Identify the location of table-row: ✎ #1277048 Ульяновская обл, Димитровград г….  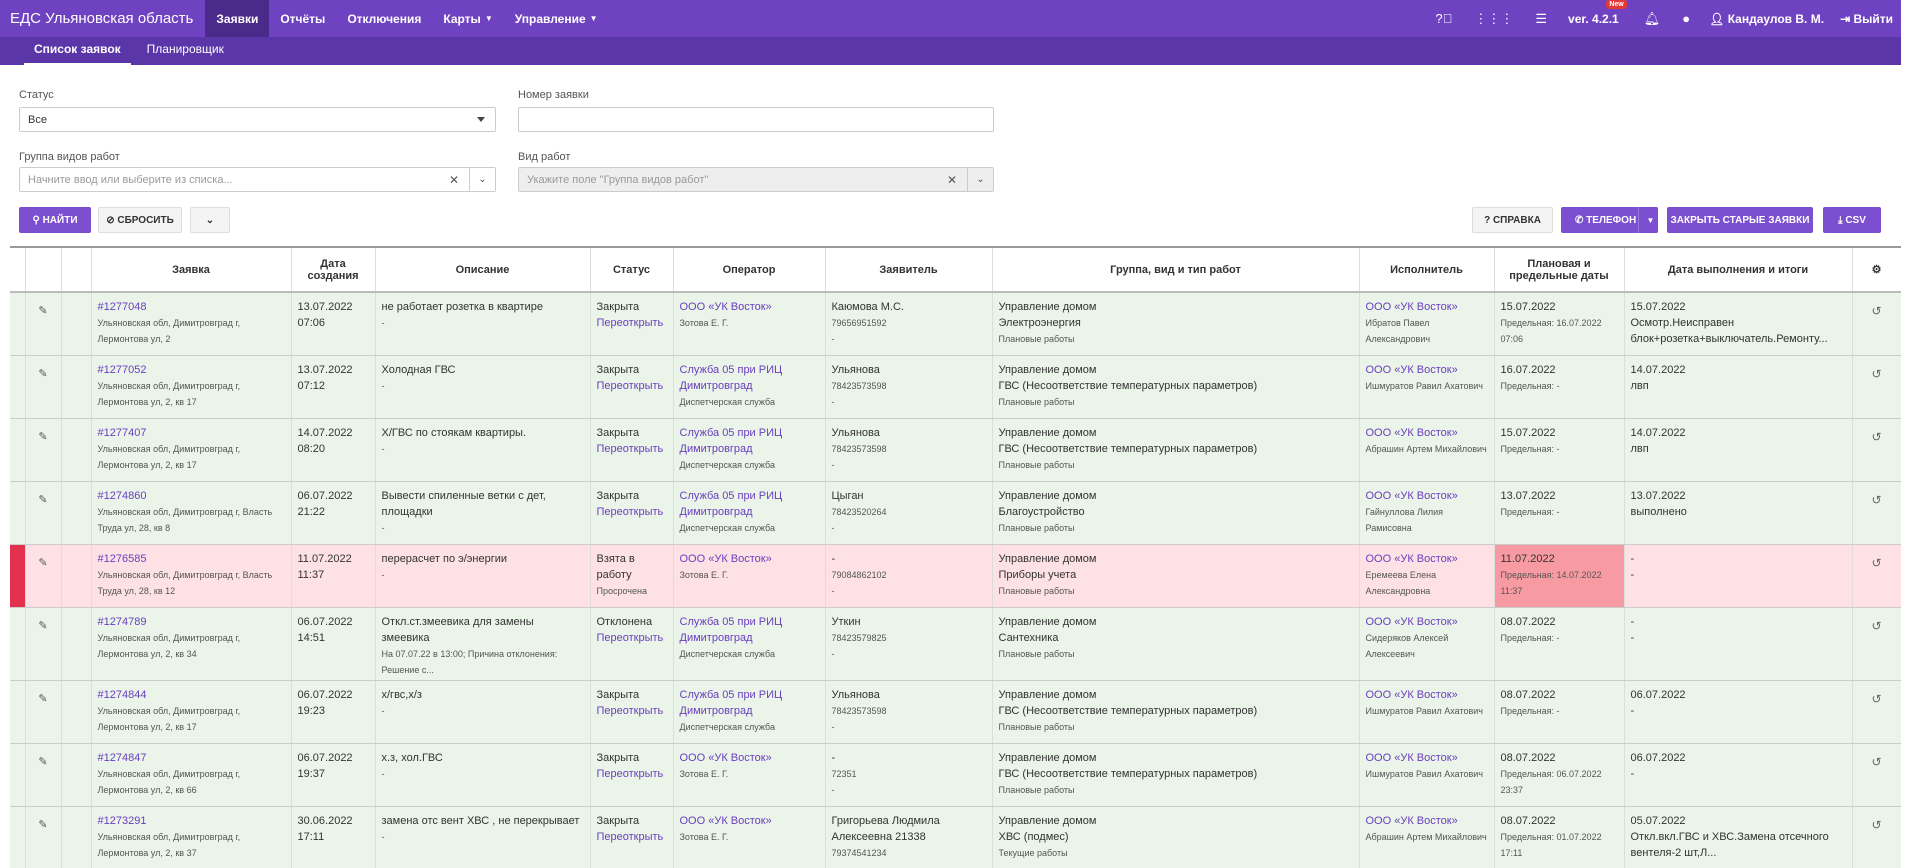
(955, 324).